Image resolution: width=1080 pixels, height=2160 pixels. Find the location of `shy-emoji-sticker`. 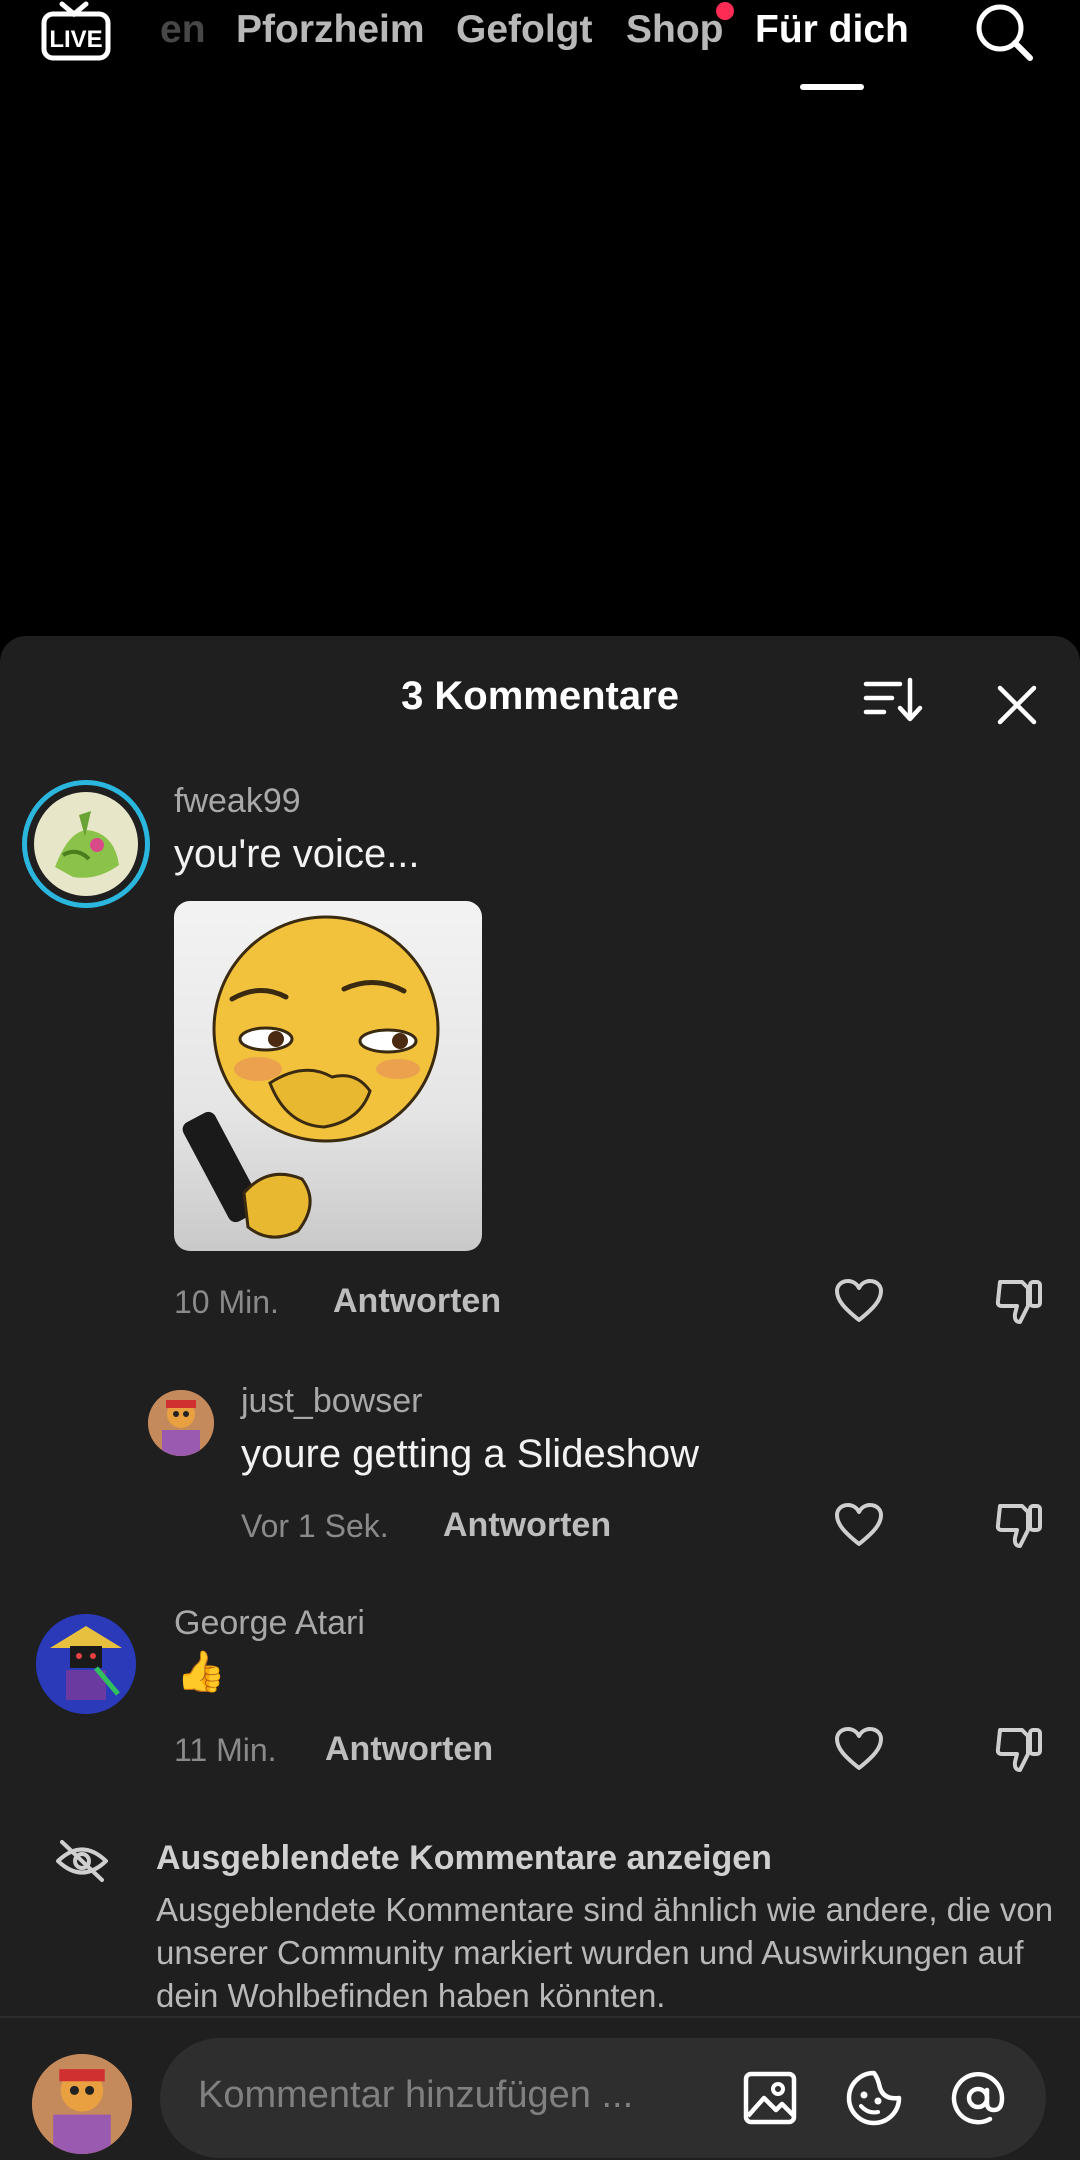

shy-emoji-sticker is located at coordinates (311, 1077).